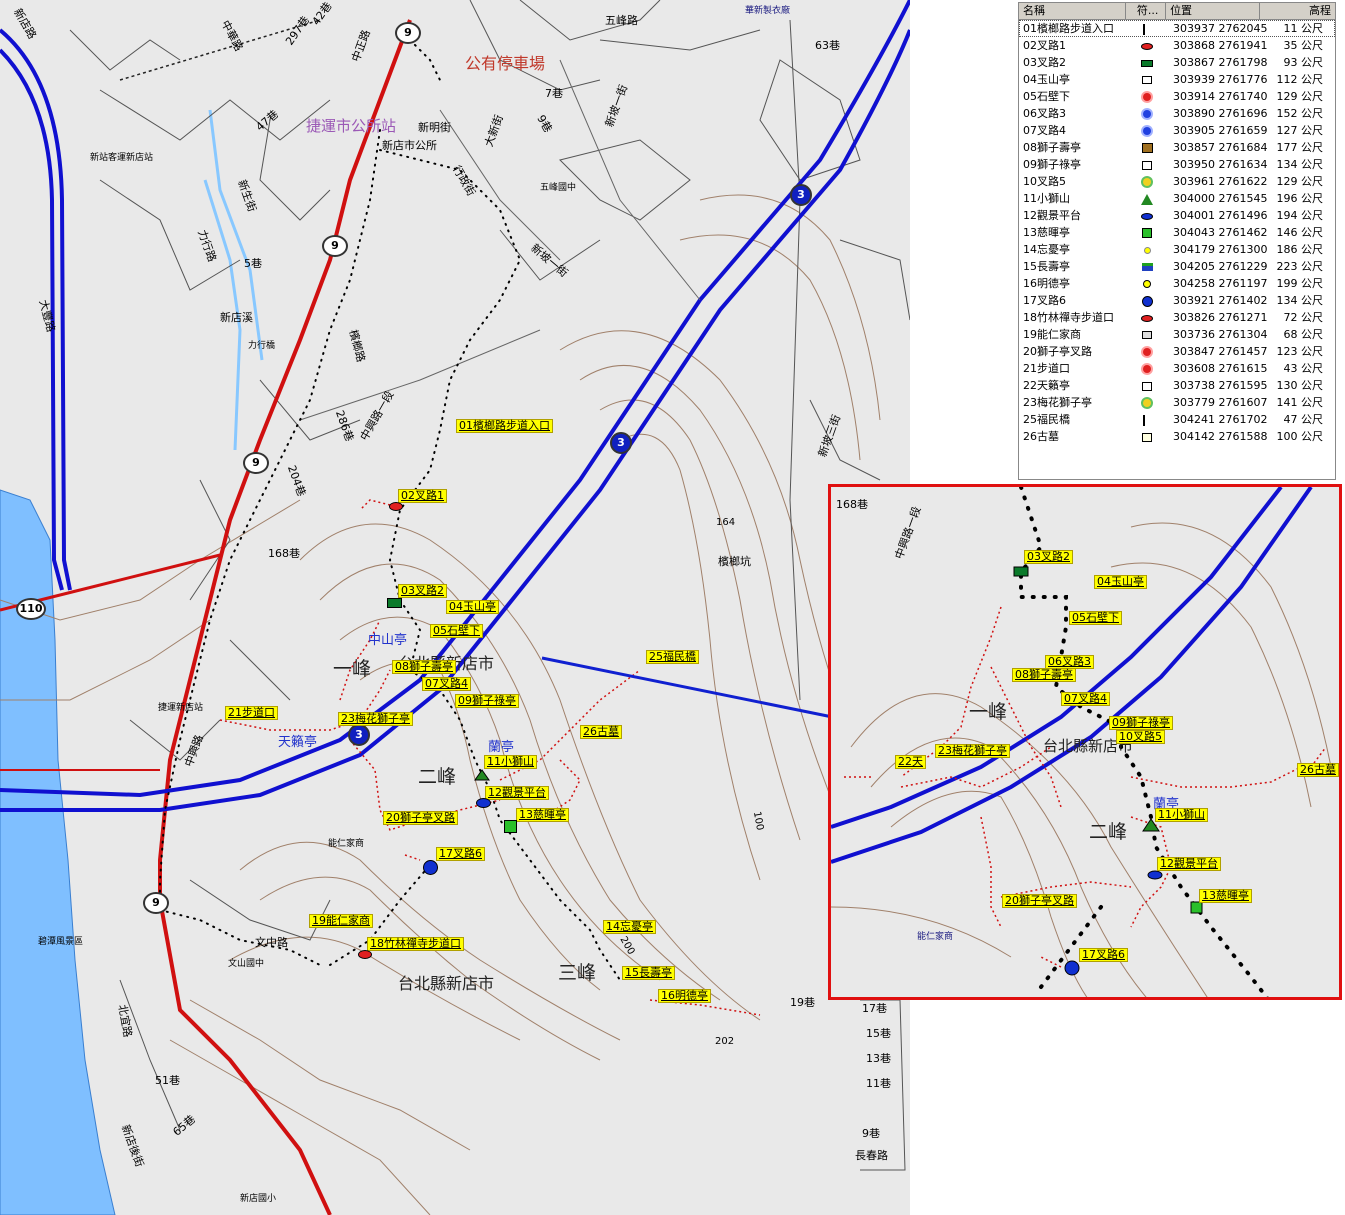 The width and height of the screenshot is (1345, 1215). Describe the element at coordinates (577, 973) in the screenshot. I see `peak-label: 三峰` at that location.